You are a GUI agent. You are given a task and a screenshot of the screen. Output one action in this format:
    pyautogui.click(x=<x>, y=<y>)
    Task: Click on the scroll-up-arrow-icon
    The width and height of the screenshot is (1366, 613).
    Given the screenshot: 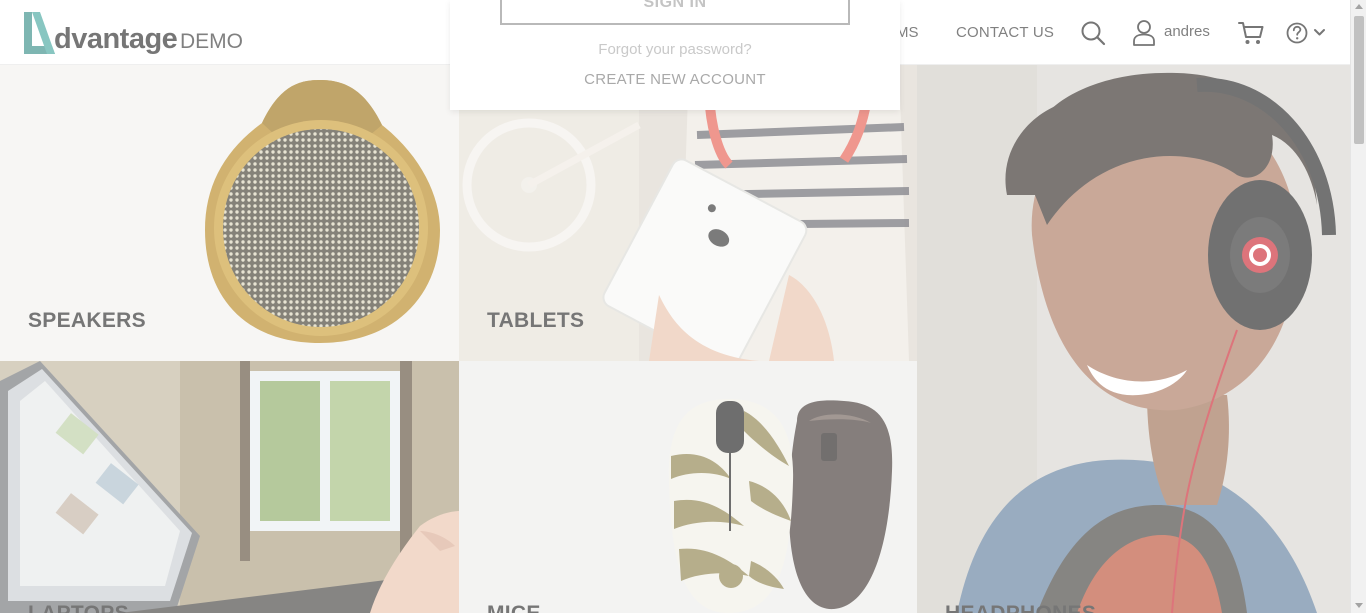 What is the action you would take?
    pyautogui.click(x=1359, y=6)
    